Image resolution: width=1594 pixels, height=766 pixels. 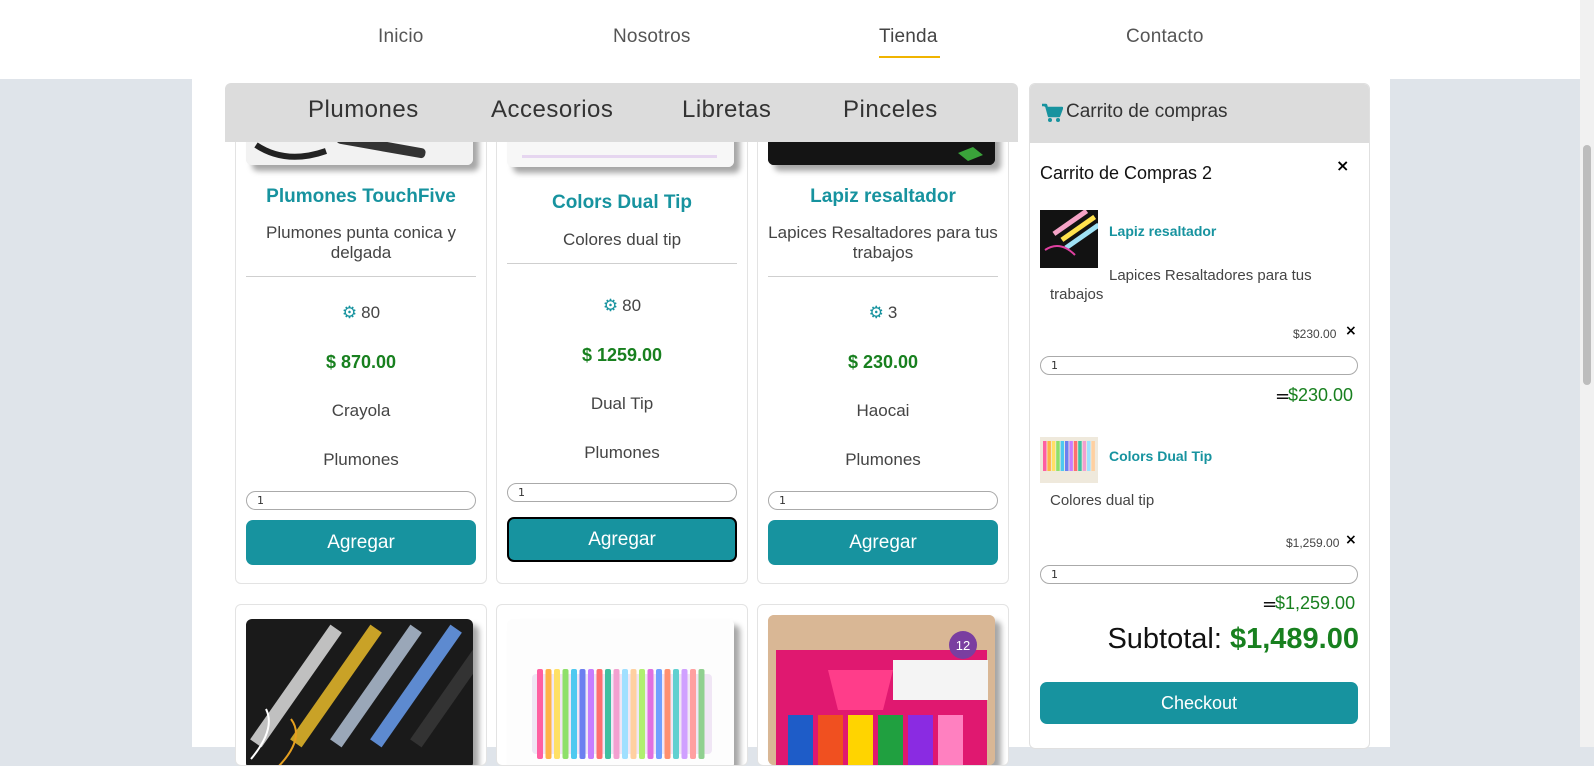 What do you see at coordinates (1315, 603) in the screenshot?
I see `cart-item-line-total: $1,259.00` at bounding box center [1315, 603].